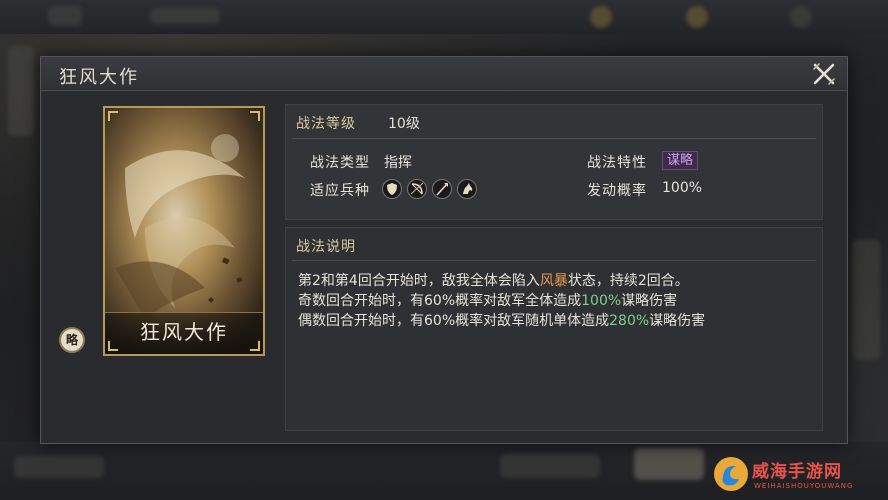 Image resolution: width=888 pixels, height=500 pixels. I want to click on trait-badge: 谋略, so click(680, 160).